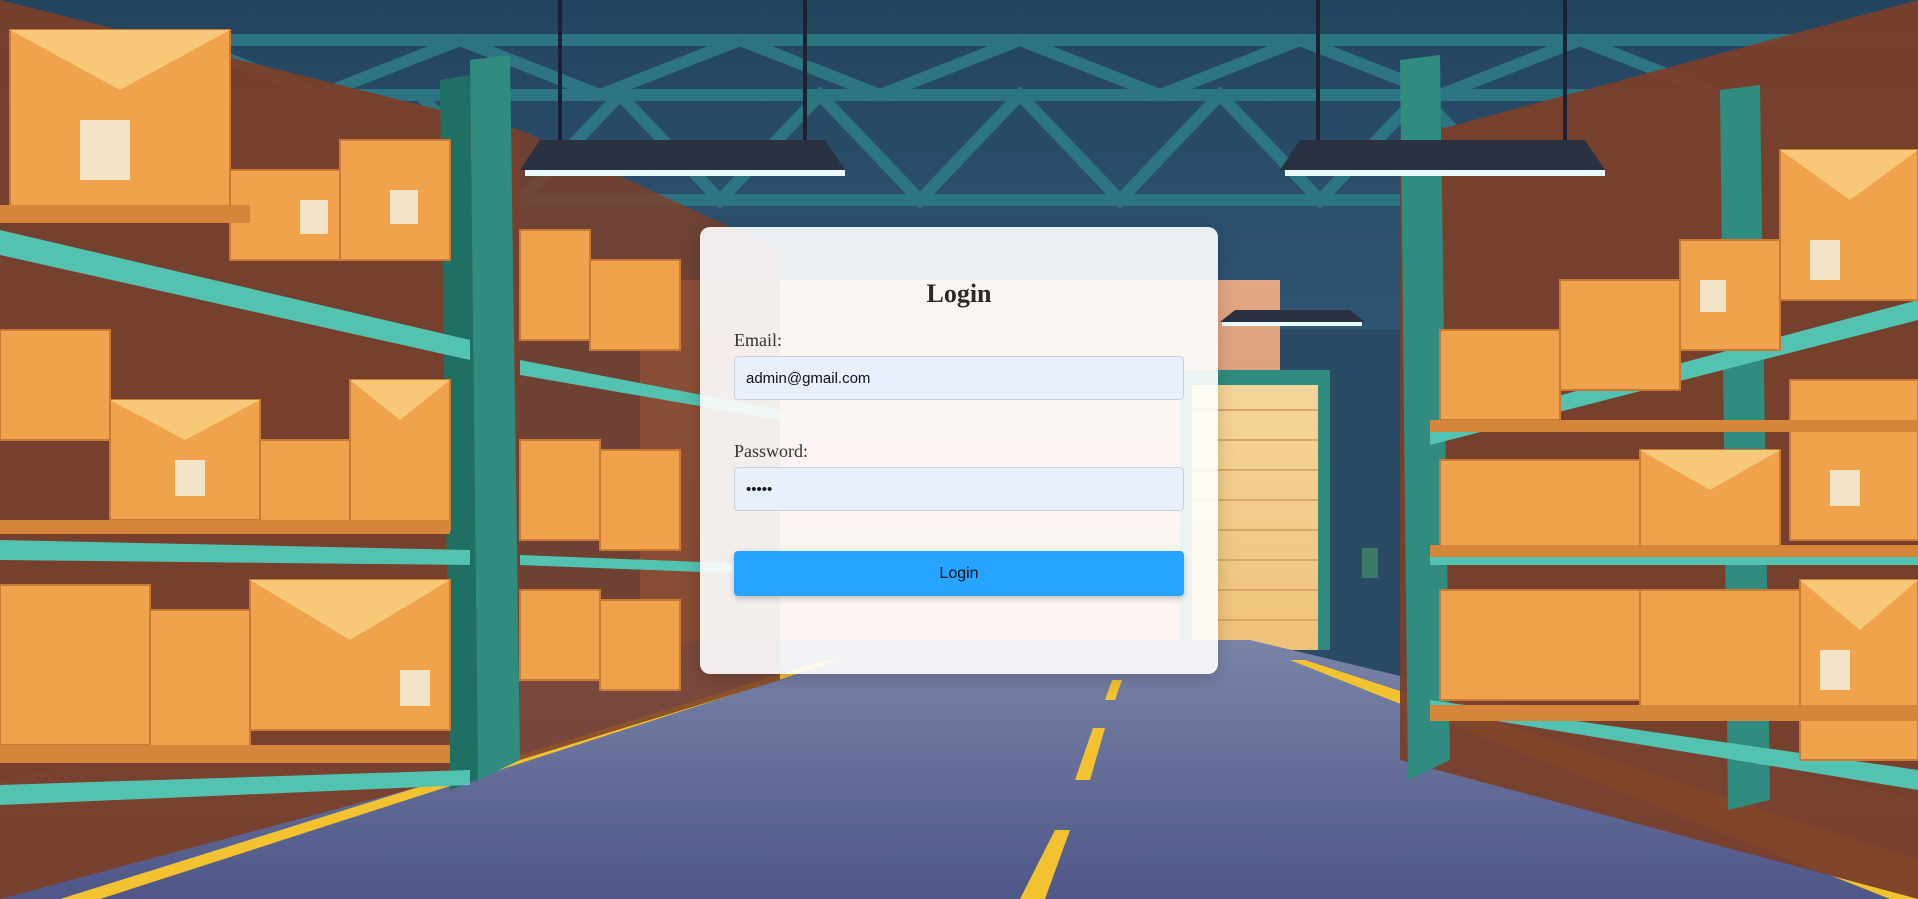 This screenshot has width=1918, height=899. What do you see at coordinates (959, 450) in the screenshot?
I see `login-card: Login Email: Password: Login` at bounding box center [959, 450].